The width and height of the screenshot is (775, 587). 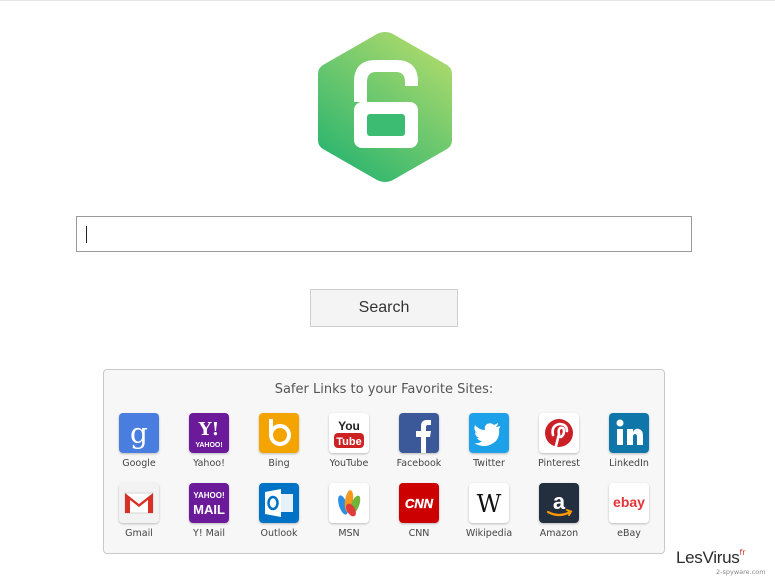 I want to click on twitter-icon, so click(x=489, y=433).